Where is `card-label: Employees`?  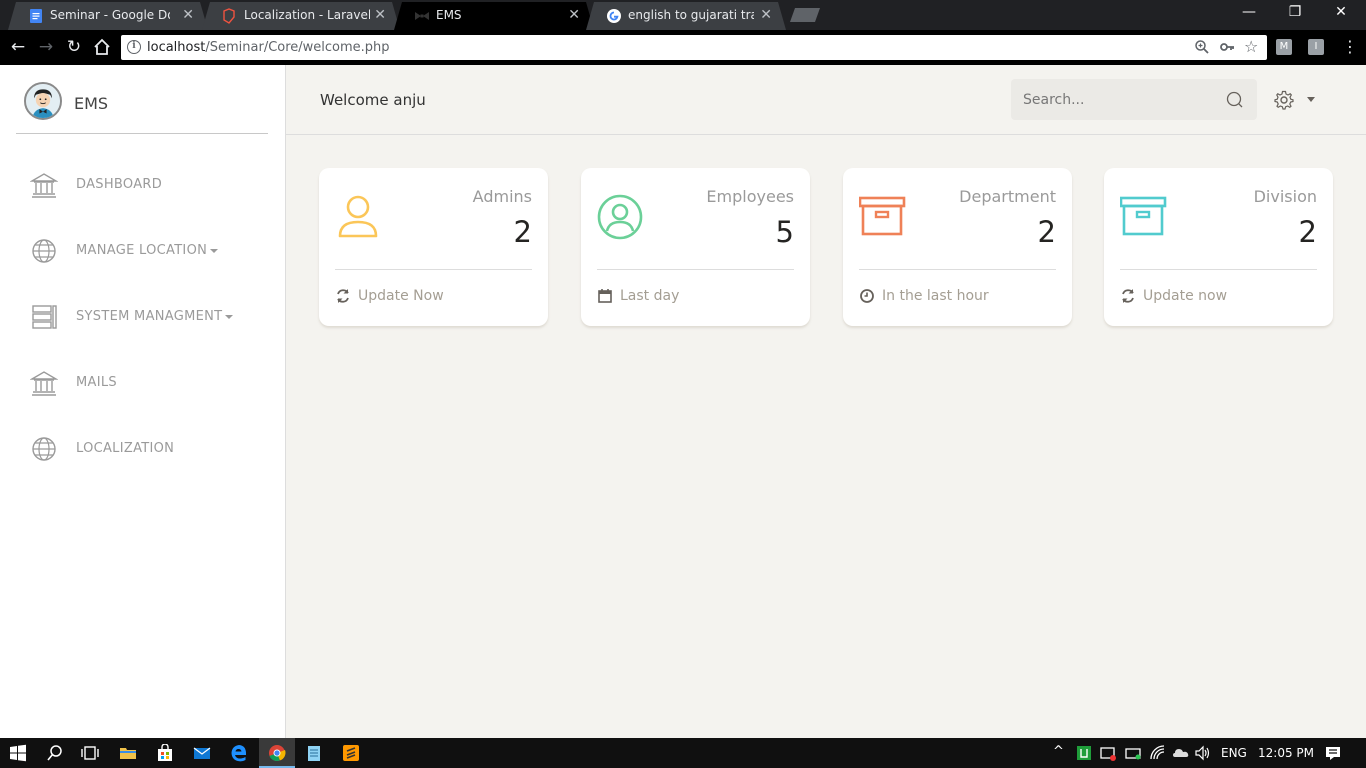
card-label: Employees is located at coordinates (750, 196).